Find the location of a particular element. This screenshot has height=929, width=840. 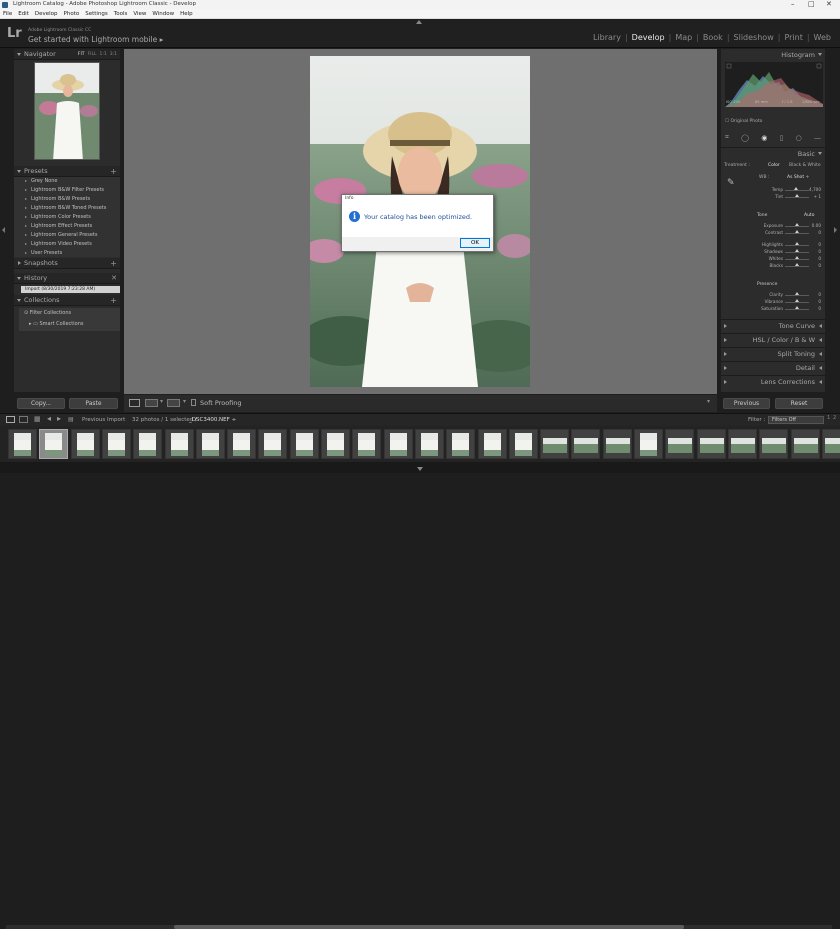

module-print: Print is located at coordinates (793, 37).